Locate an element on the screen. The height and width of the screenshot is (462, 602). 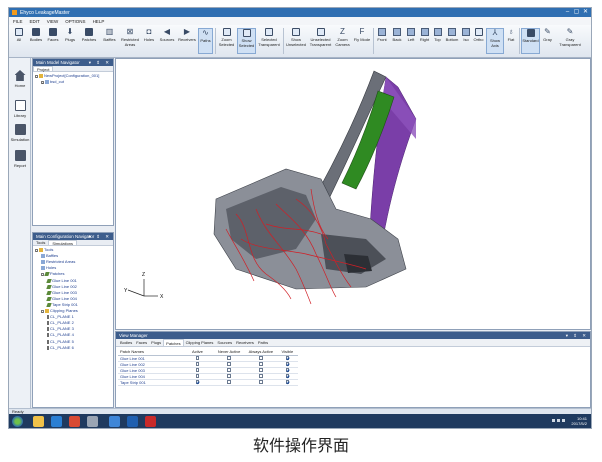
minimize-button: – is located at coordinates (567, 12).